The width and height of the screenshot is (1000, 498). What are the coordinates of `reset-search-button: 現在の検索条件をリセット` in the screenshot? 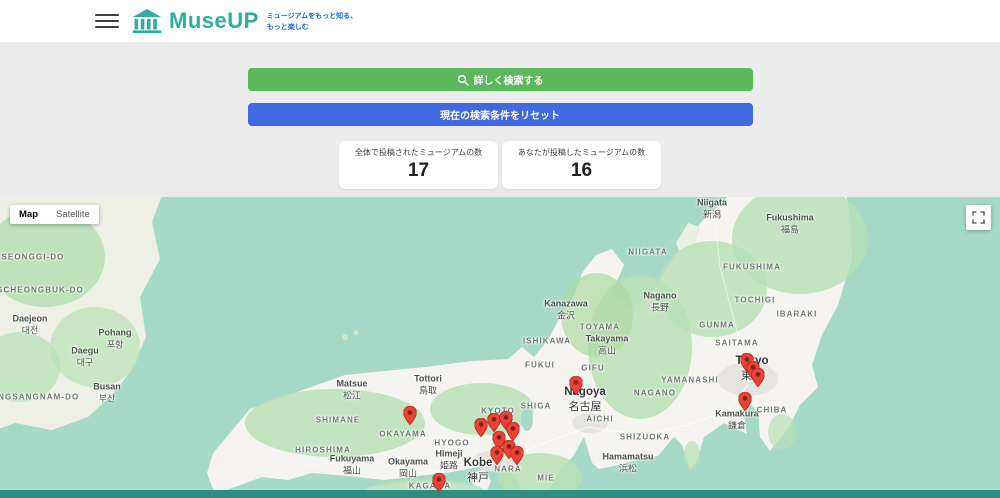 It's located at (500, 114).